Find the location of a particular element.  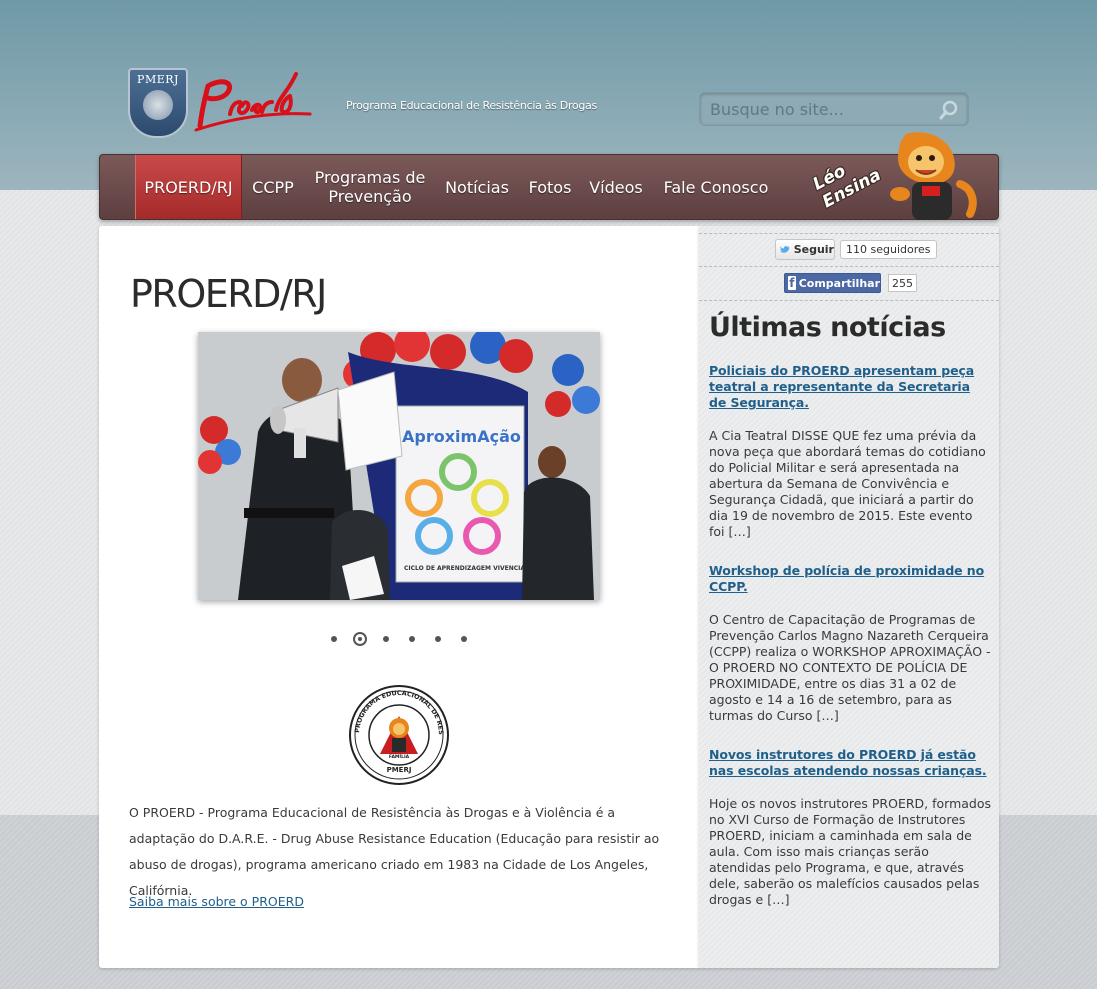

proerd-logo is located at coordinates (252, 101).